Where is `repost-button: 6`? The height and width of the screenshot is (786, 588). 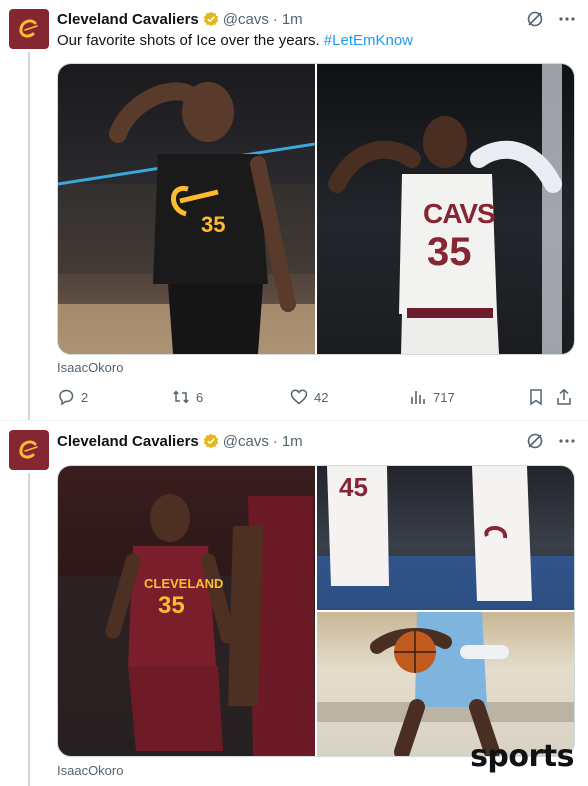
repost-button: 6 is located at coordinates (187, 397).